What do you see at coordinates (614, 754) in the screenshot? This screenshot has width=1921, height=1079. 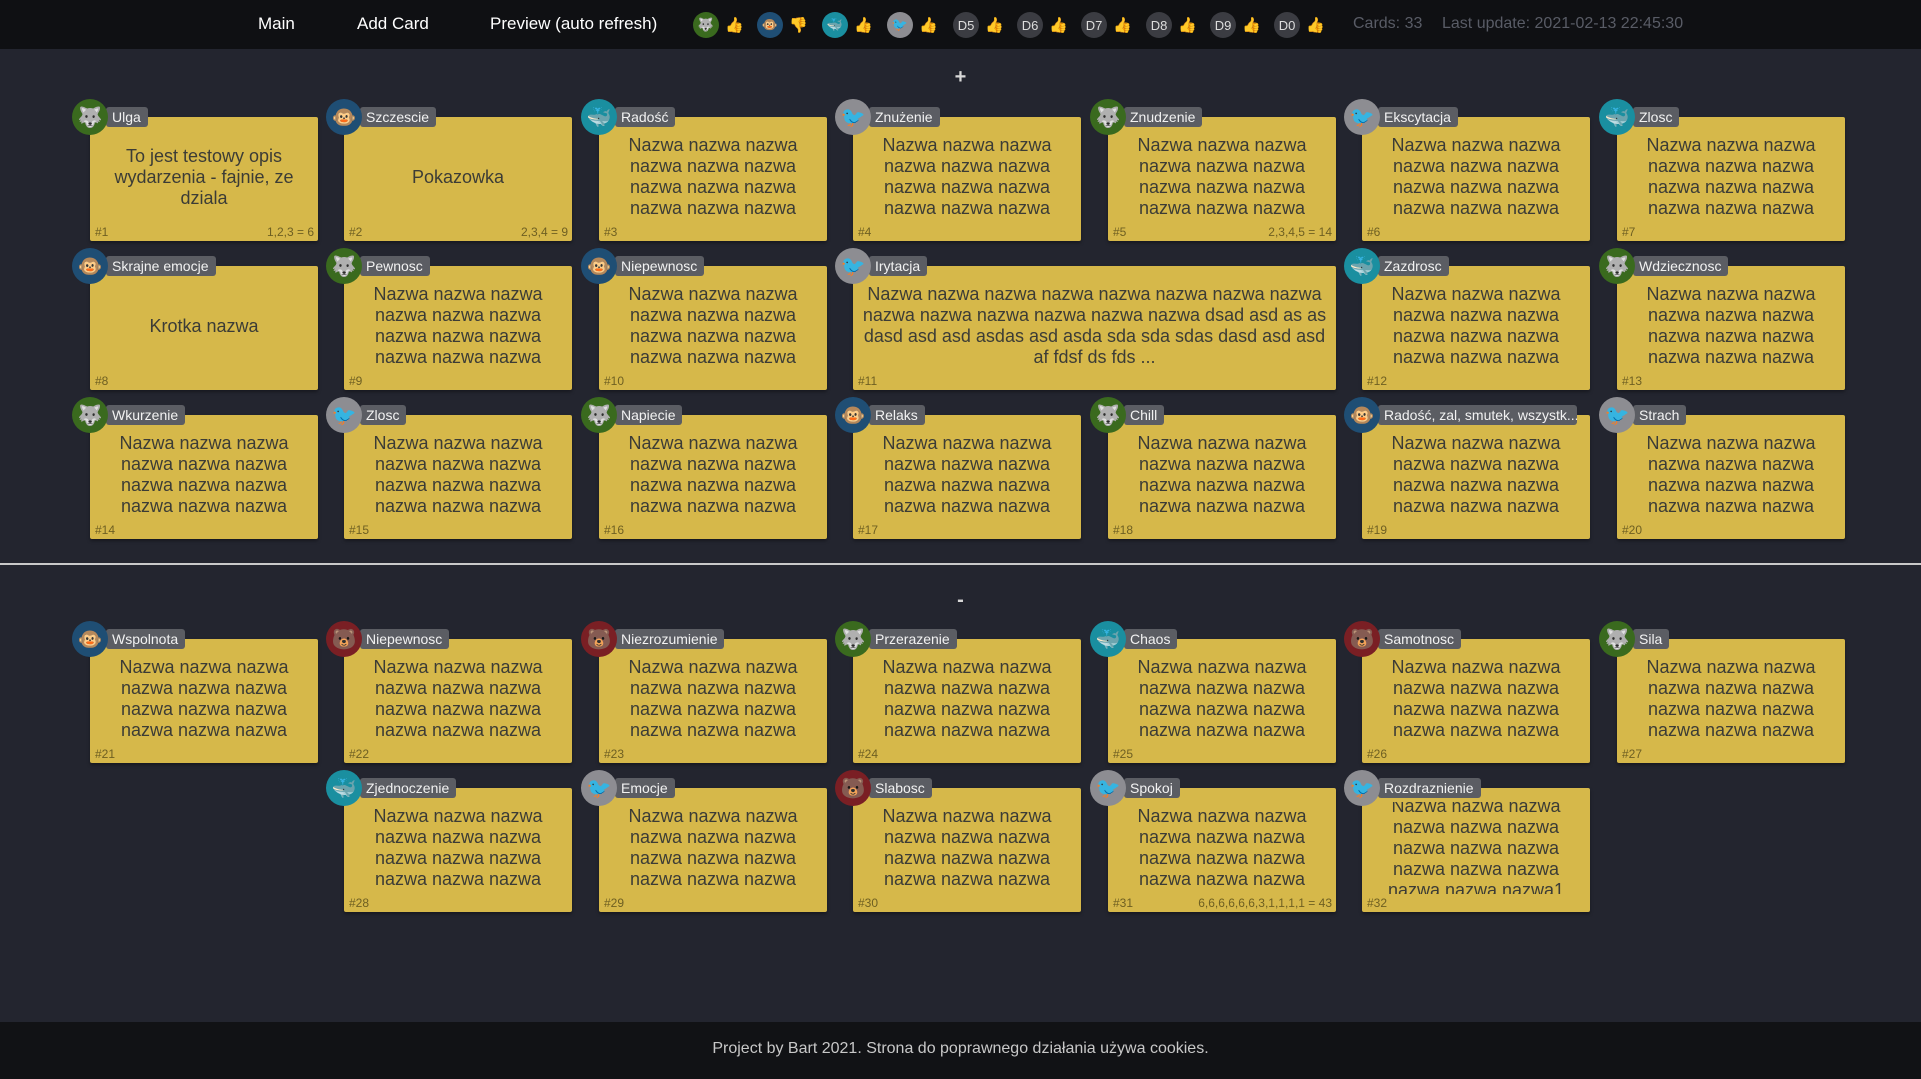 I see `card-number: #23` at bounding box center [614, 754].